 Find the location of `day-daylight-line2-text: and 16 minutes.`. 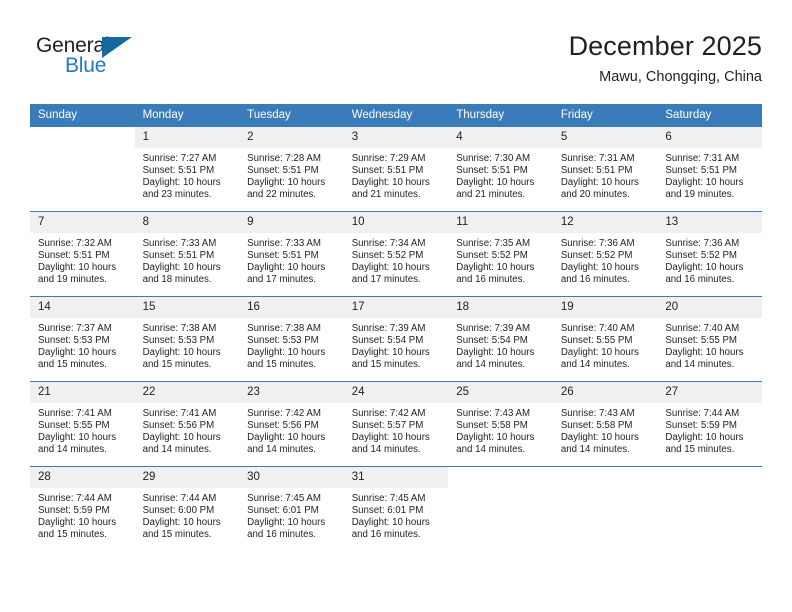

day-daylight-line2-text: and 16 minutes. is located at coordinates (386, 535).